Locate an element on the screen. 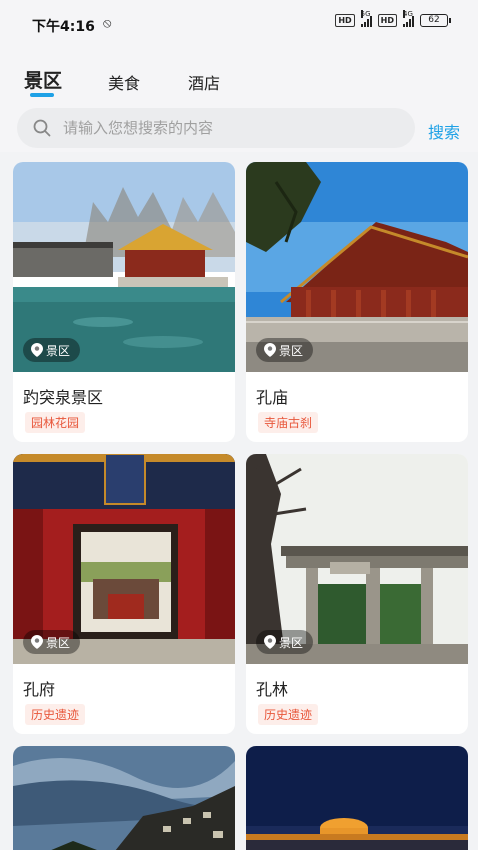  status-bar: 下午4:16 ⦸ HD 5G HD 4G 62 is located at coordinates (239, 25).